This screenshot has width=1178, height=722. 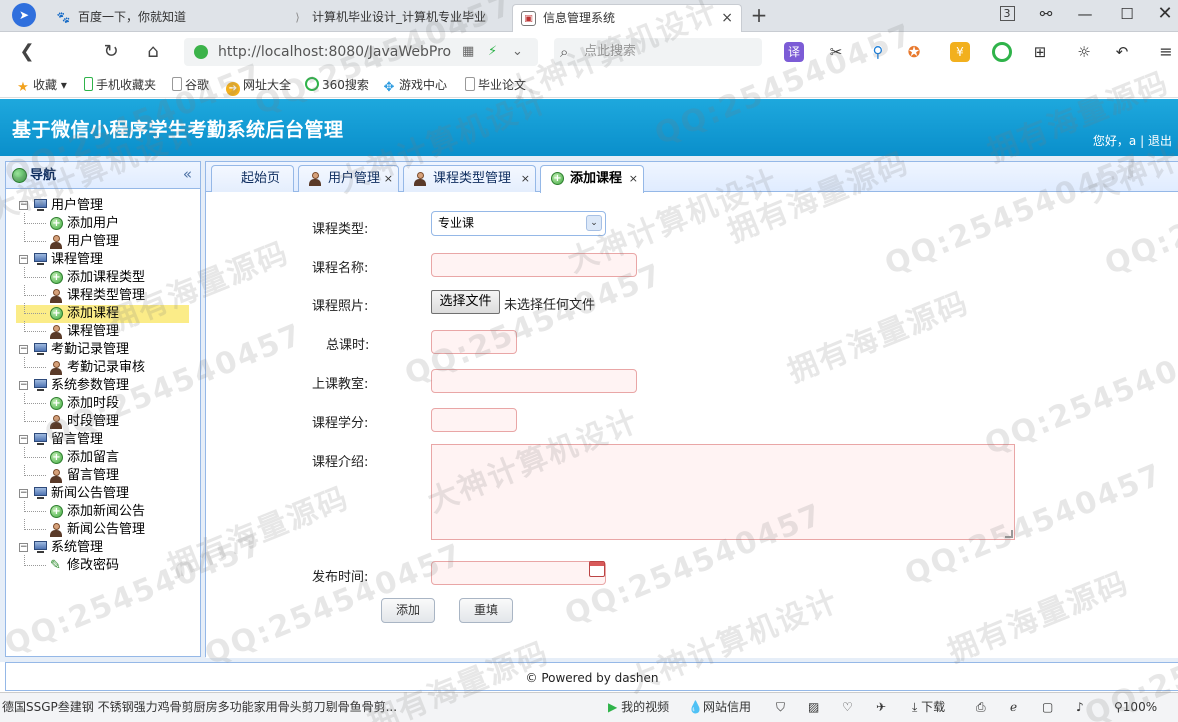 What do you see at coordinates (340, 577) in the screenshot?
I see `publish-time-label: 发布时间:` at bounding box center [340, 577].